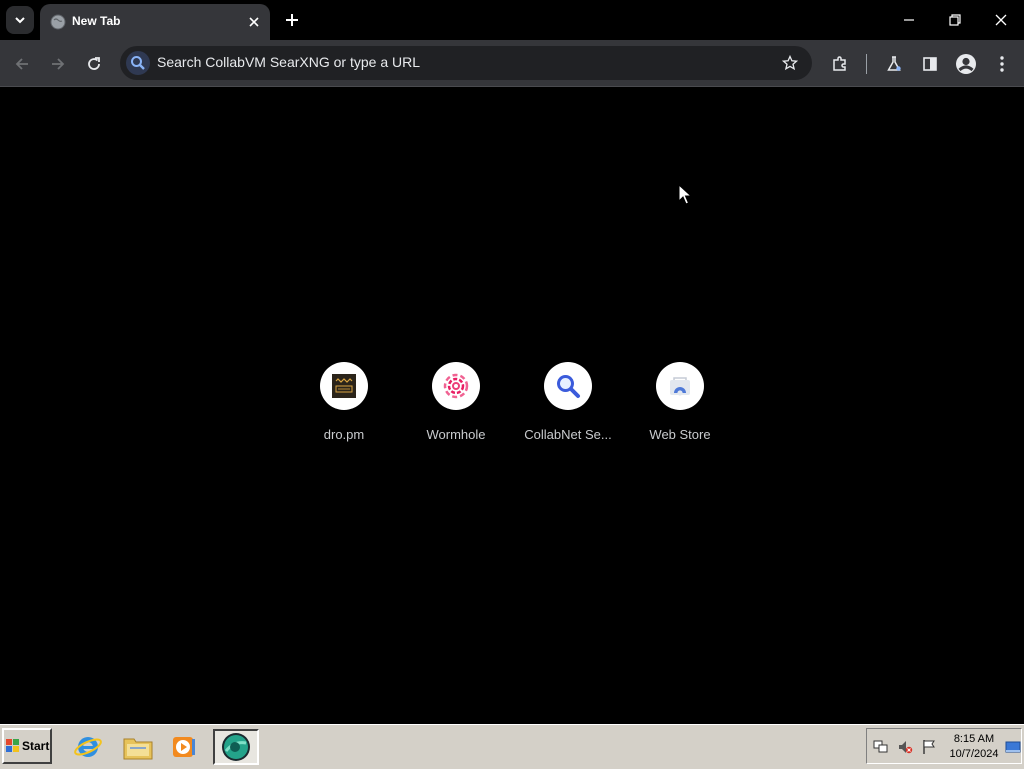 This screenshot has width=1024, height=769. I want to click on restore-icon, so click(955, 20).